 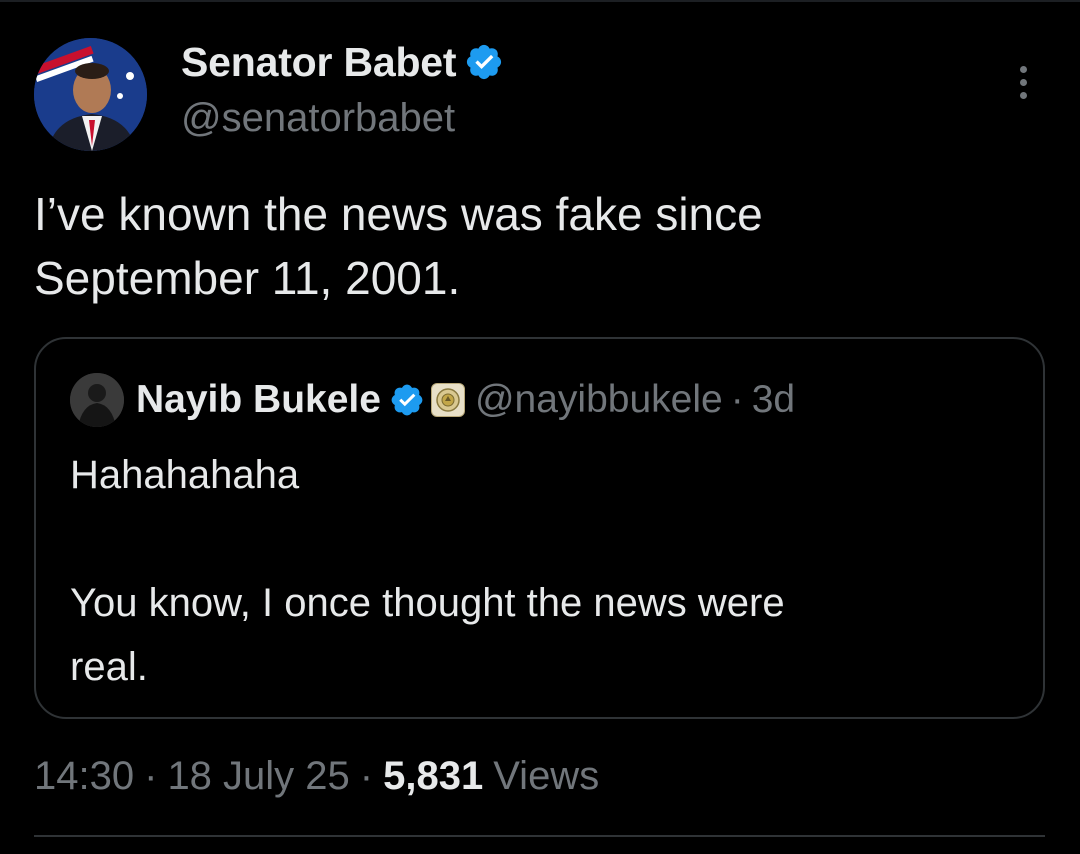 I want to click on author-avatar, so click(x=90, y=94).